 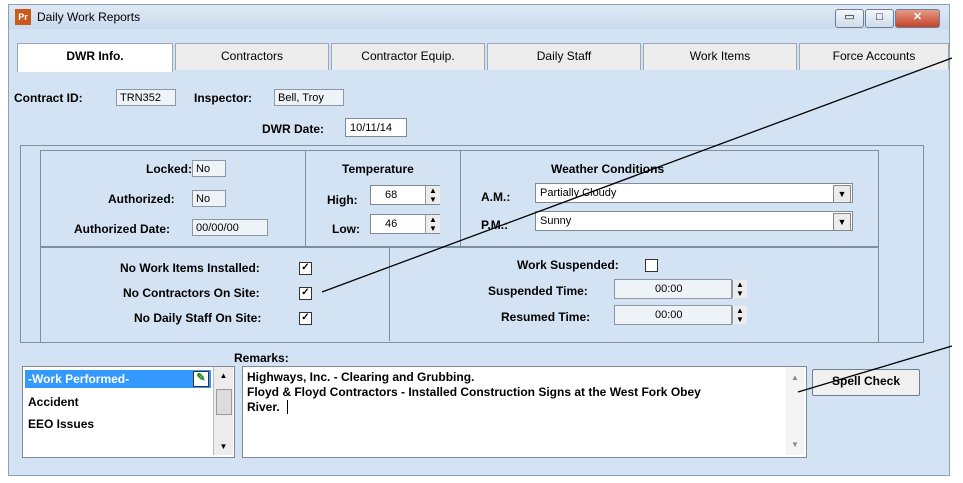 What do you see at coordinates (875, 369) in the screenshot?
I see `callout-line` at bounding box center [875, 369].